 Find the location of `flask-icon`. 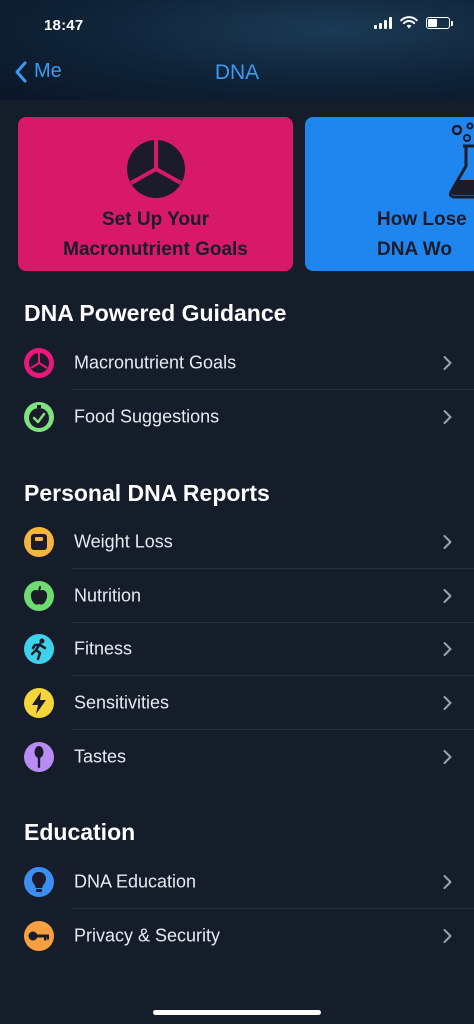

flask-icon is located at coordinates (461, 160).